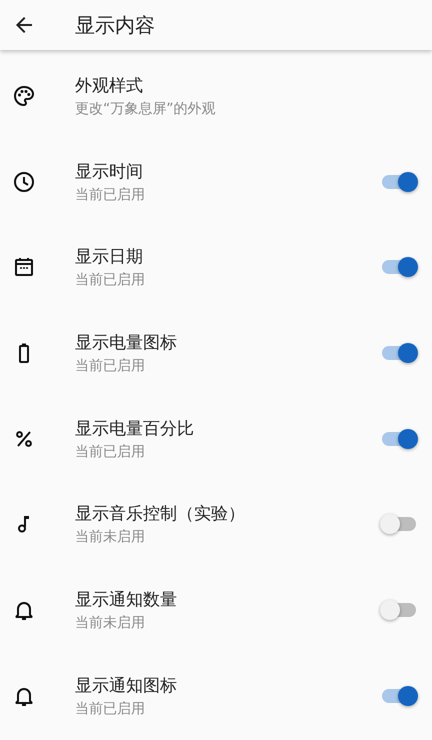 Image resolution: width=432 pixels, height=740 pixels. What do you see at coordinates (24, 96) in the screenshot?
I see `palette-icon` at bounding box center [24, 96].